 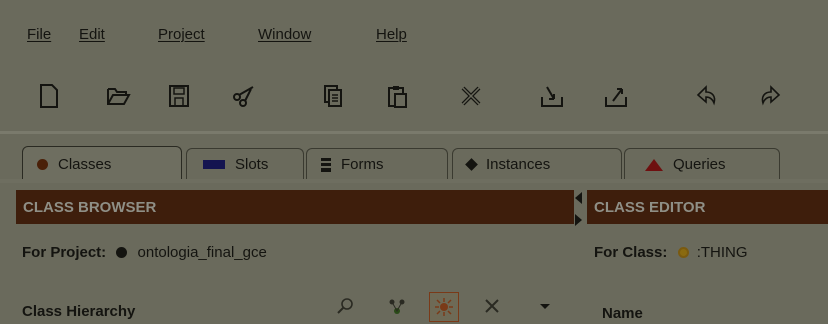 I want to click on undo-icon, so click(x=706, y=95).